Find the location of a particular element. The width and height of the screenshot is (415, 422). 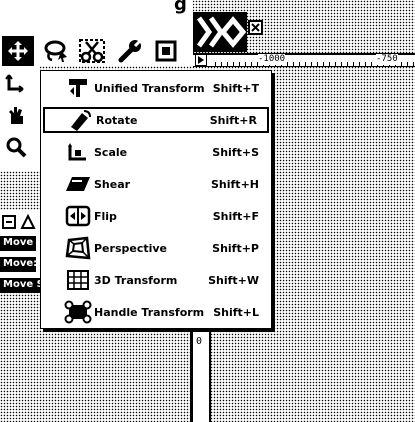

menu-item-label: Unified Transform is located at coordinates (149, 88).